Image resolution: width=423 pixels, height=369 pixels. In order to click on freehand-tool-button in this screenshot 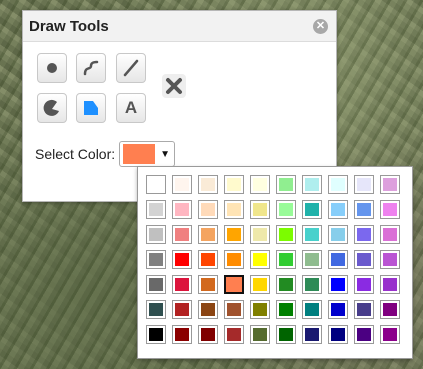, I will do `click(91, 68)`.